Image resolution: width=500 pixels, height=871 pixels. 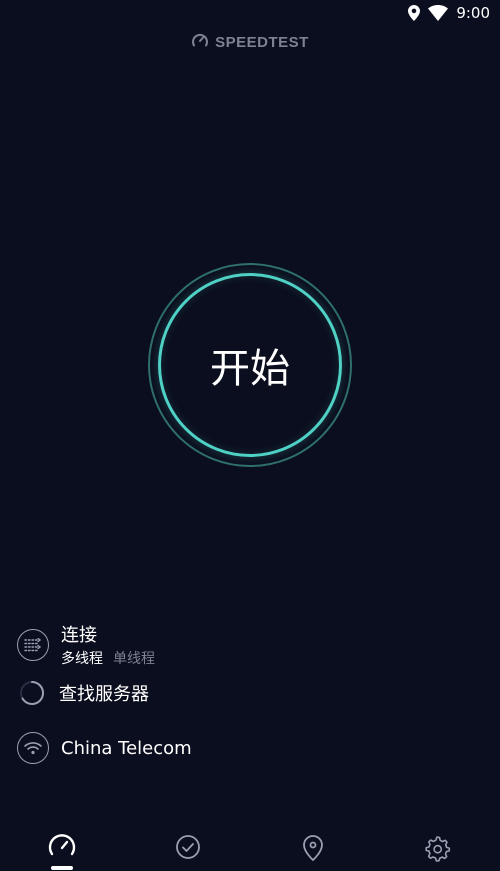 What do you see at coordinates (62, 848) in the screenshot?
I see `speedometer-icon` at bounding box center [62, 848].